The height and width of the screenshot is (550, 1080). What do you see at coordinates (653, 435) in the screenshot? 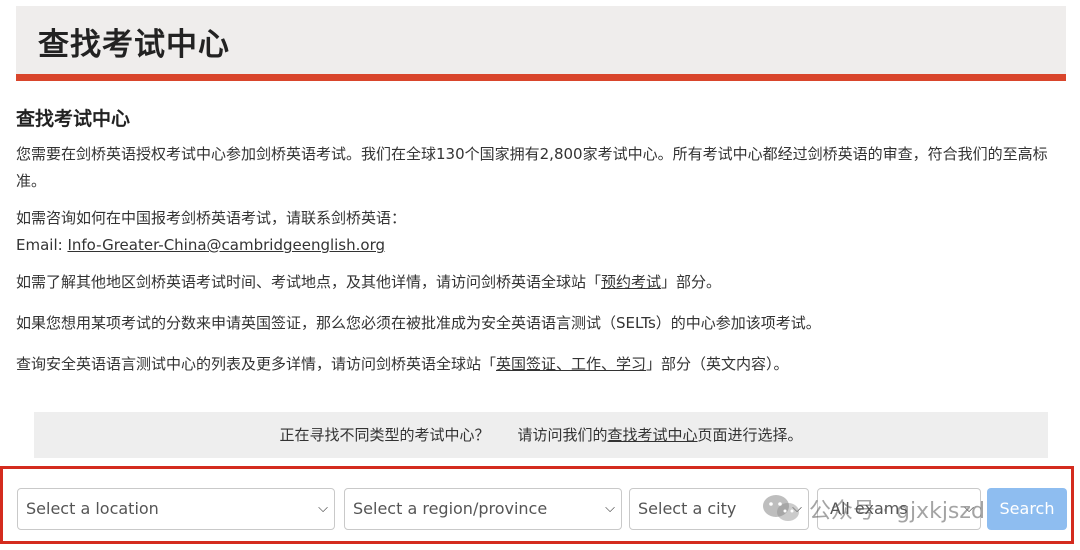
I see `find-centre-link: 查找考试中心` at bounding box center [653, 435].